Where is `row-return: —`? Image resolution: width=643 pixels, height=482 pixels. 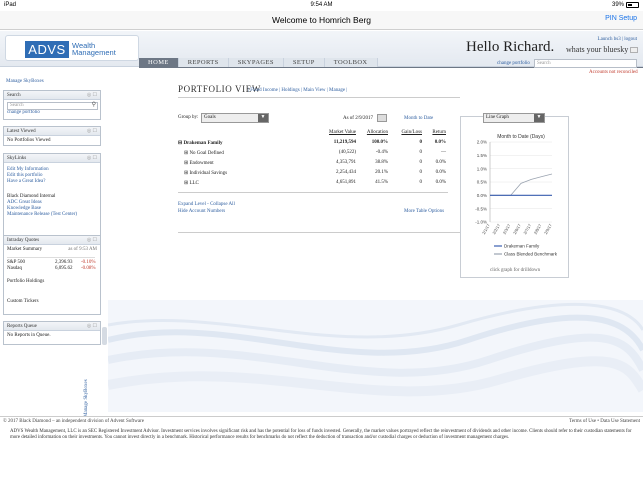
row-return: — is located at coordinates (443, 152).